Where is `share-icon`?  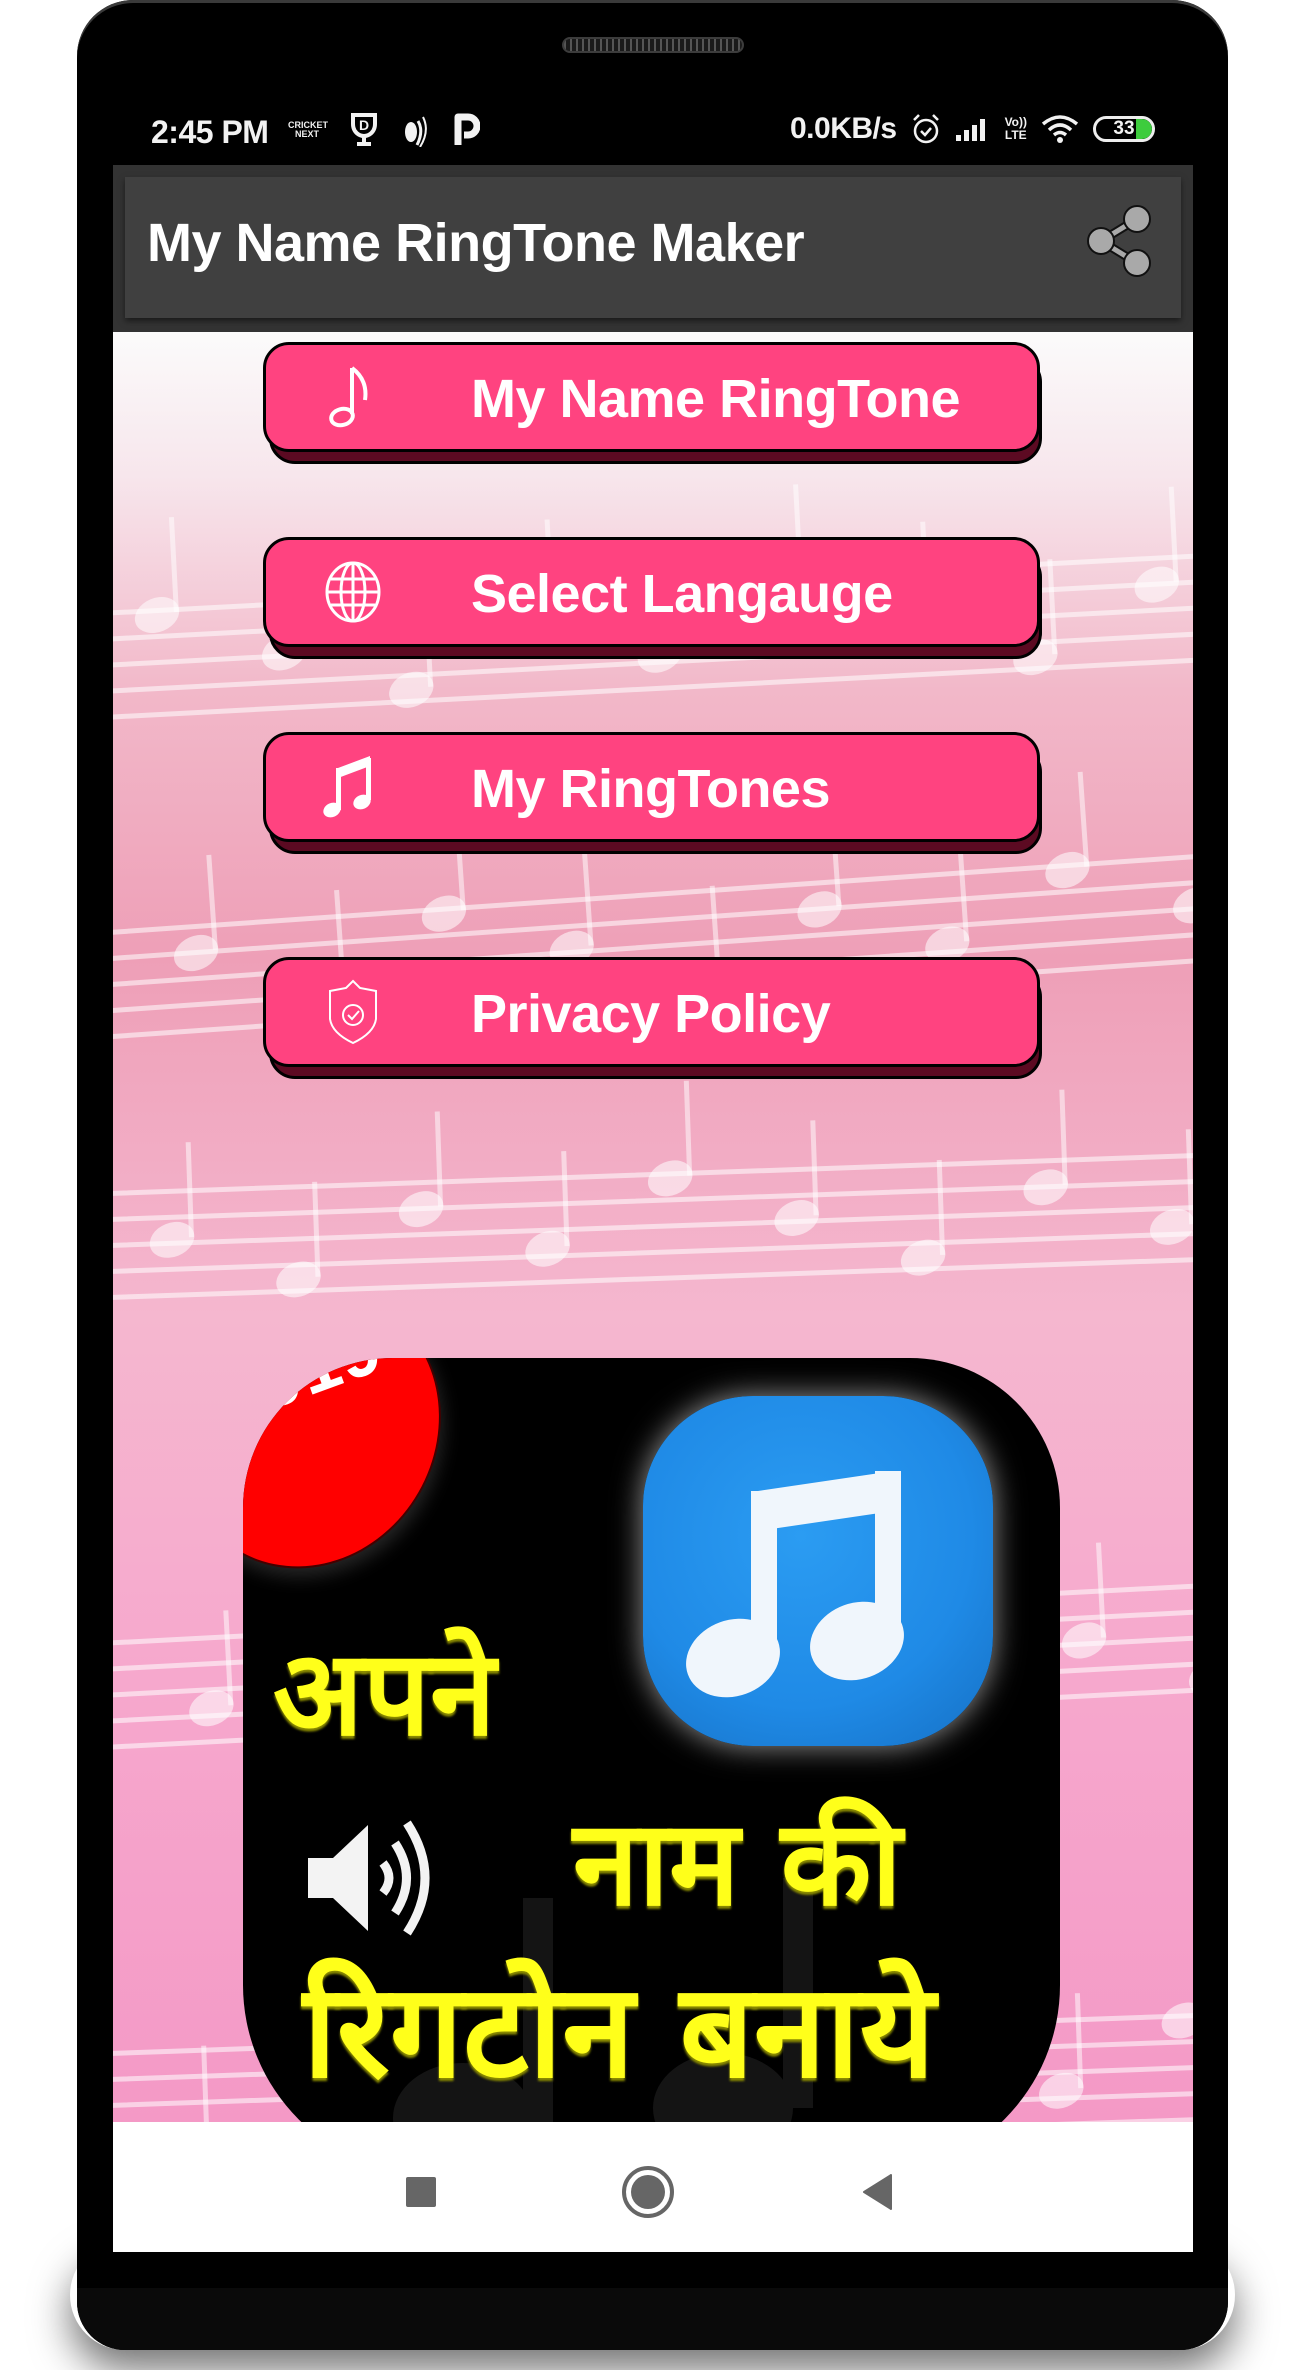 share-icon is located at coordinates (1119, 241).